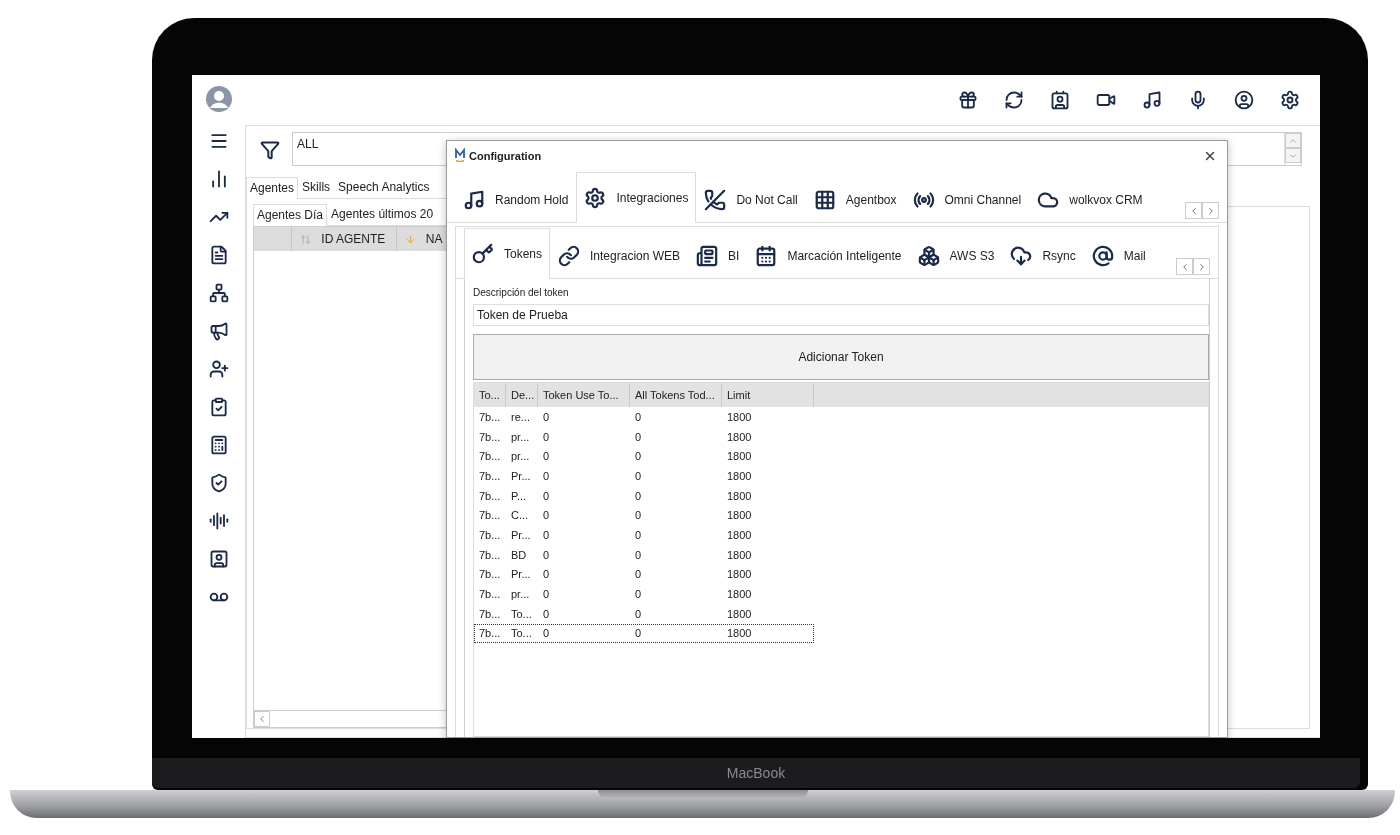  What do you see at coordinates (218, 407) in the screenshot?
I see `checklist-icon` at bounding box center [218, 407].